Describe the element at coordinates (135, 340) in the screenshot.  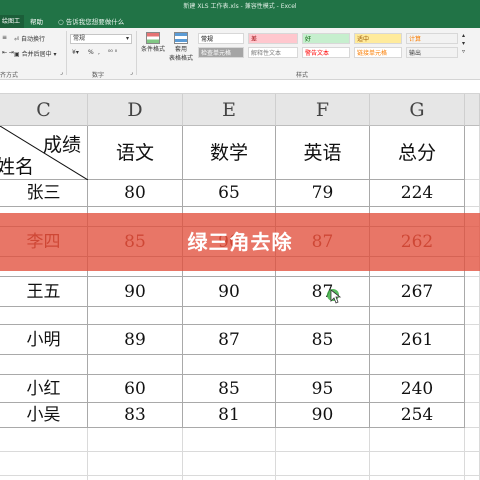
I see `score-cell: 89` at that location.